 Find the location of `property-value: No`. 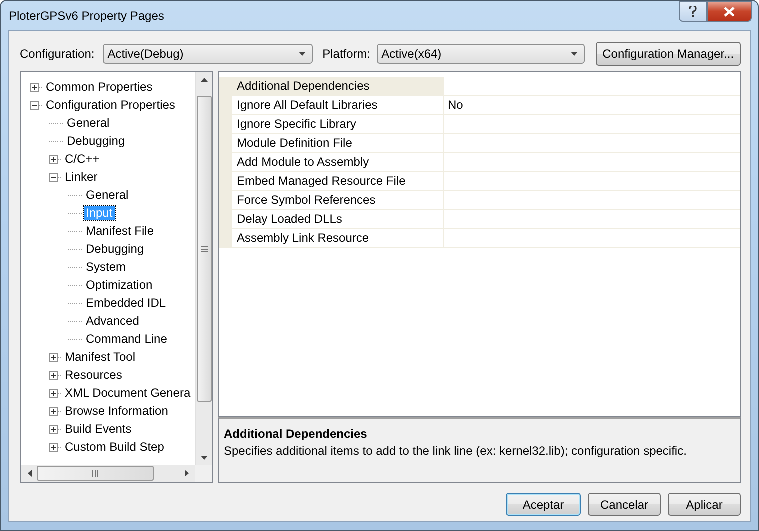

property-value: No is located at coordinates (591, 105).